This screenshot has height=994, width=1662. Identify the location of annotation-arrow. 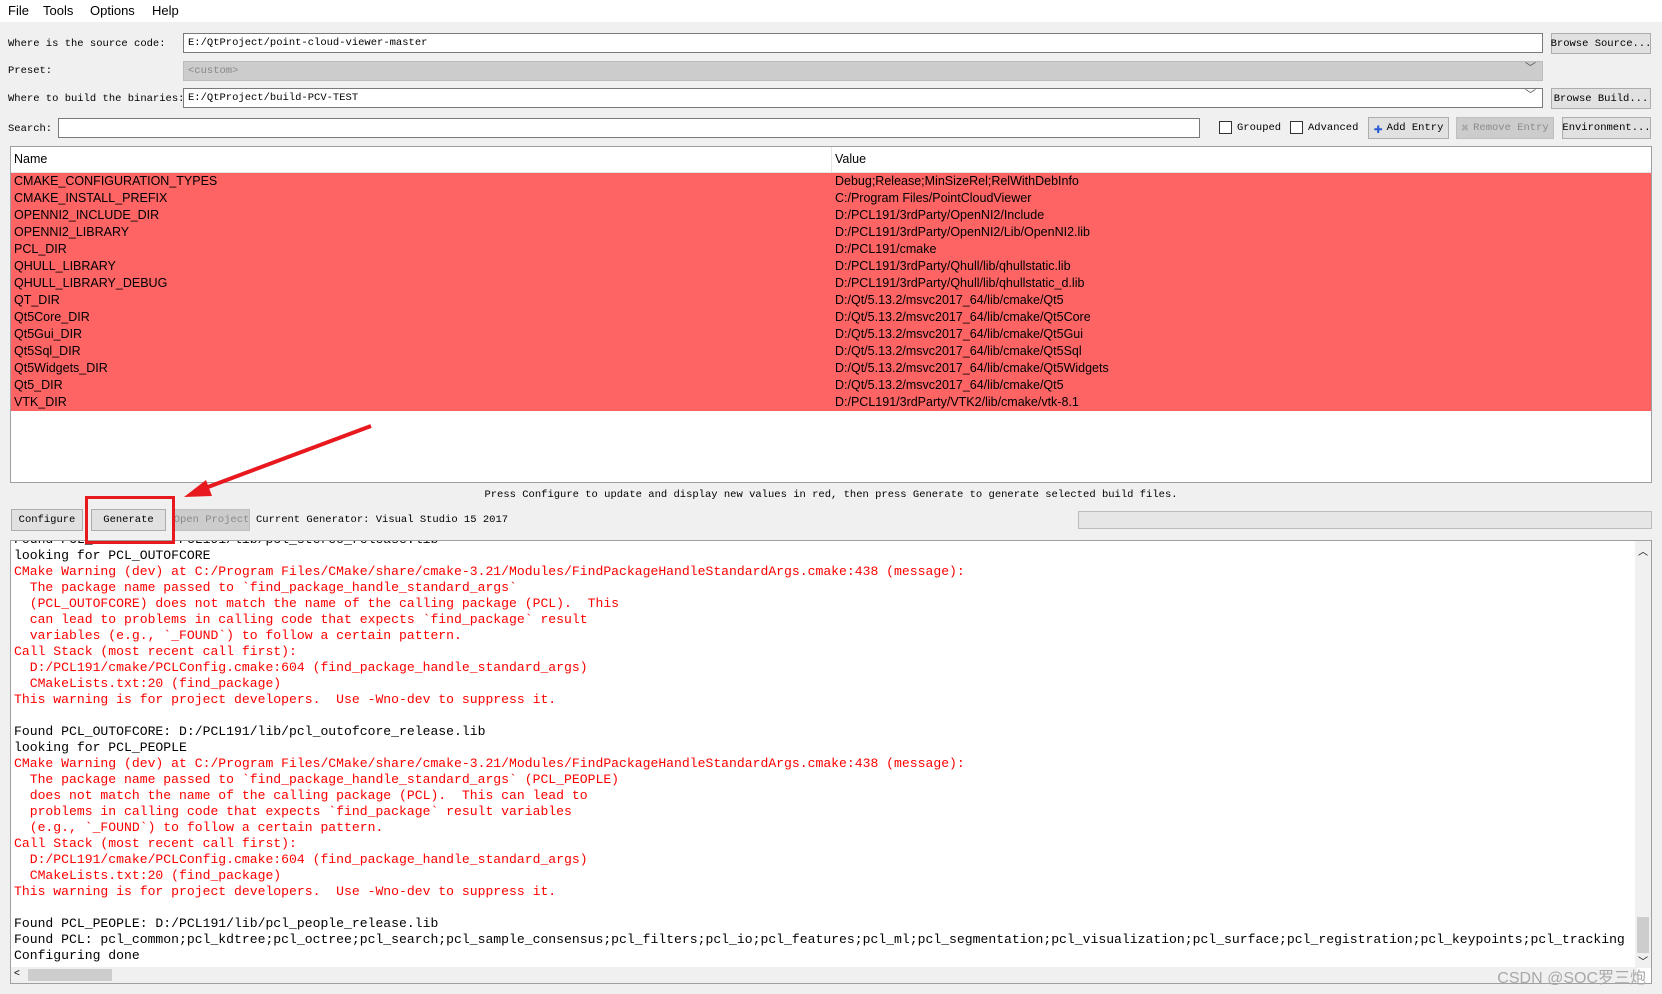
(278, 460).